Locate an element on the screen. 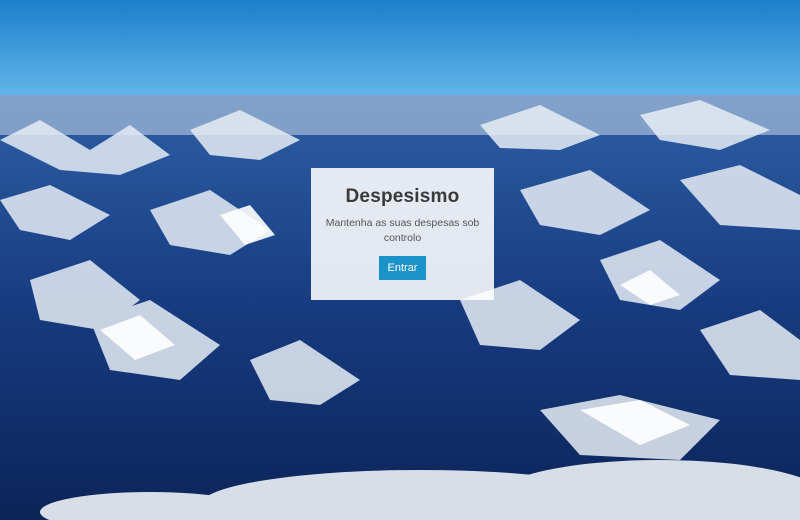 This screenshot has height=520, width=800. app-tagline: Mantenha as suas despesas sob controlo is located at coordinates (402, 230).